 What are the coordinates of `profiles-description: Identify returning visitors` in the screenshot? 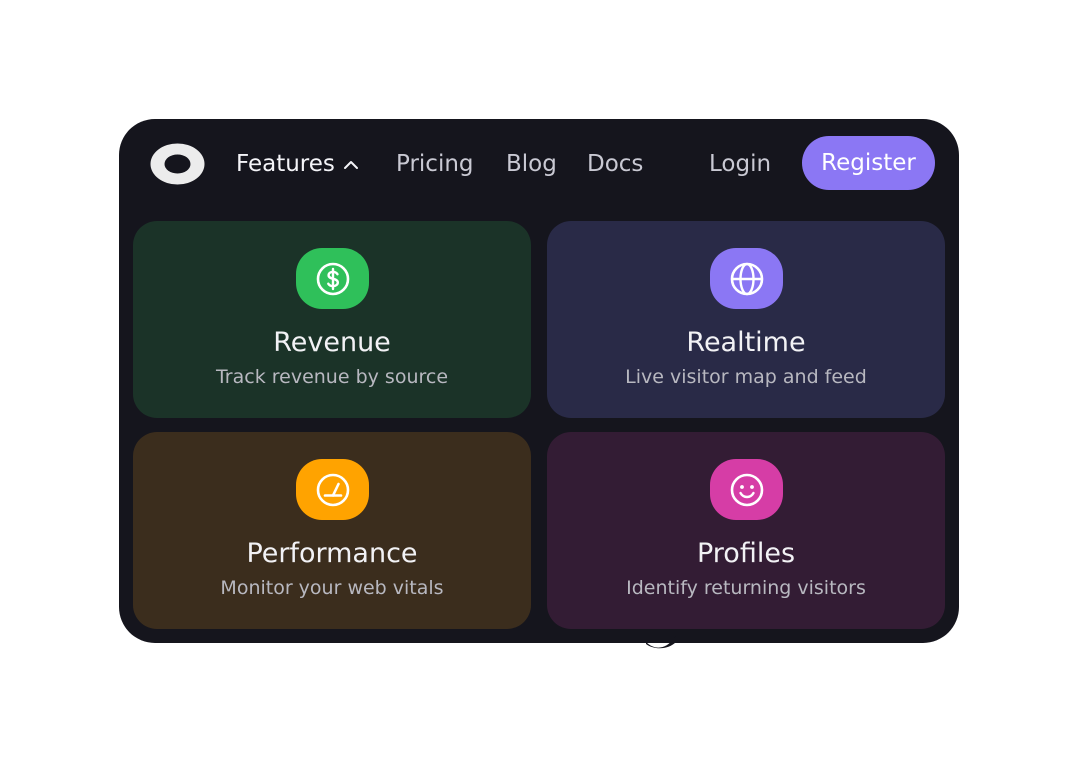 It's located at (746, 588).